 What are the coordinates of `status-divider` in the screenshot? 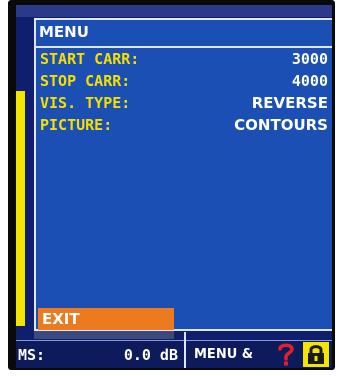 It's located at (185, 350).